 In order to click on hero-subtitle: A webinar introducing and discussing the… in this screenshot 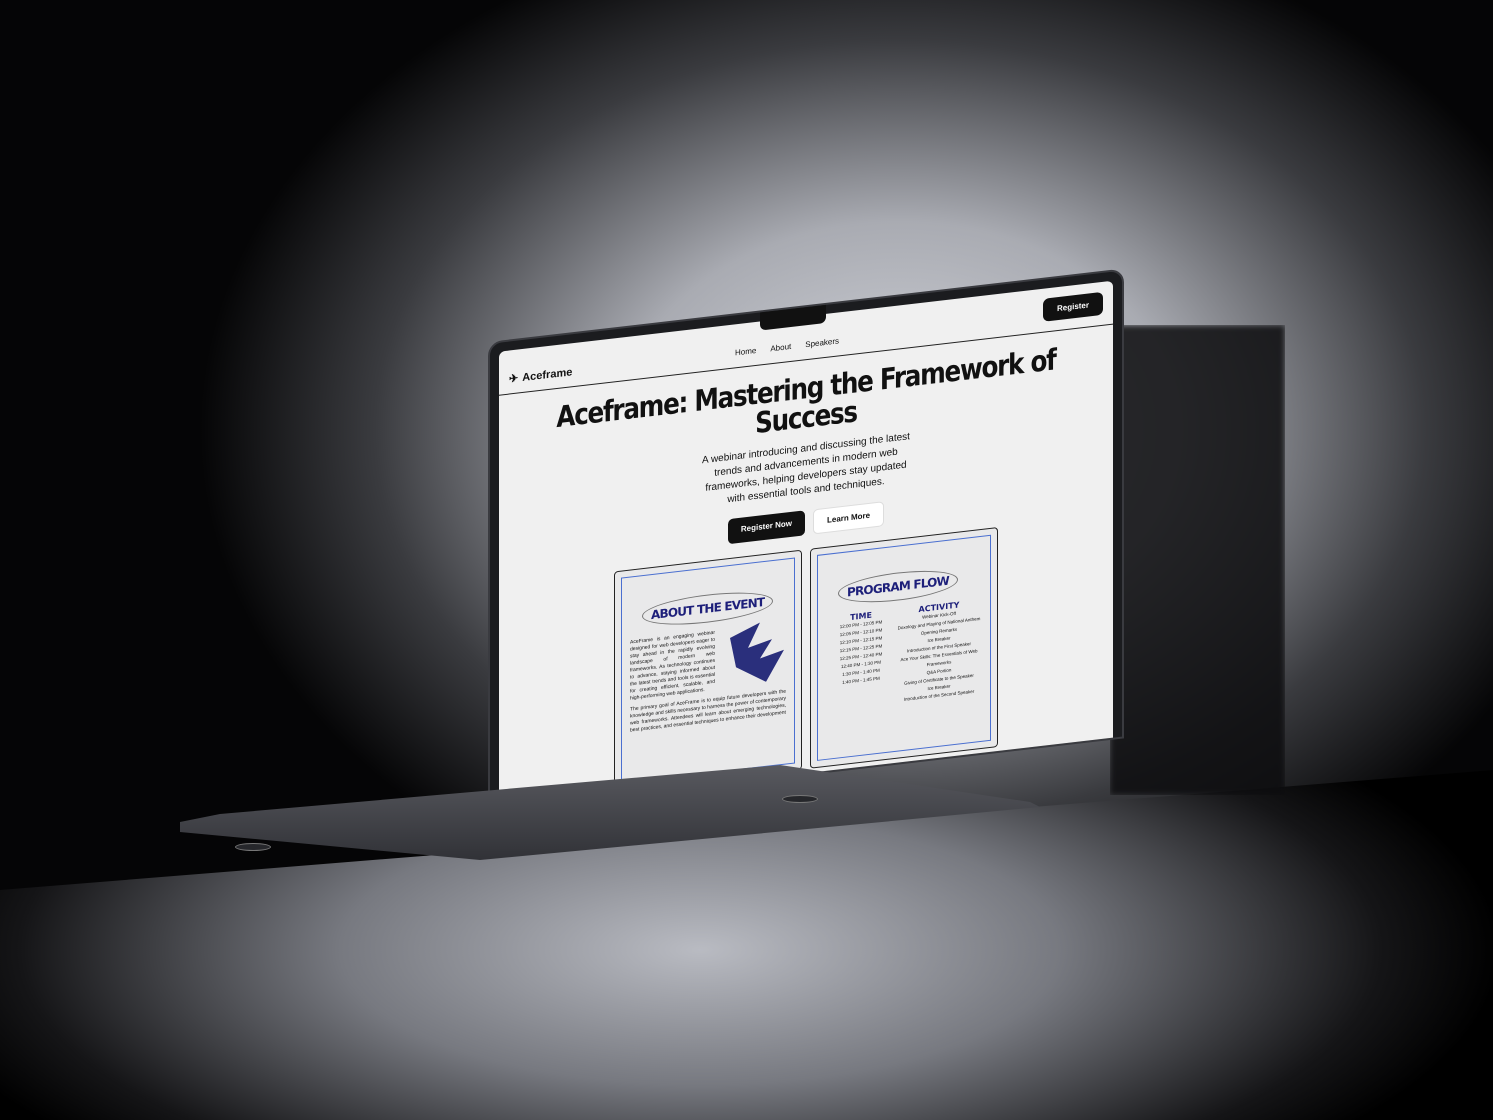, I will do `click(806, 468)`.